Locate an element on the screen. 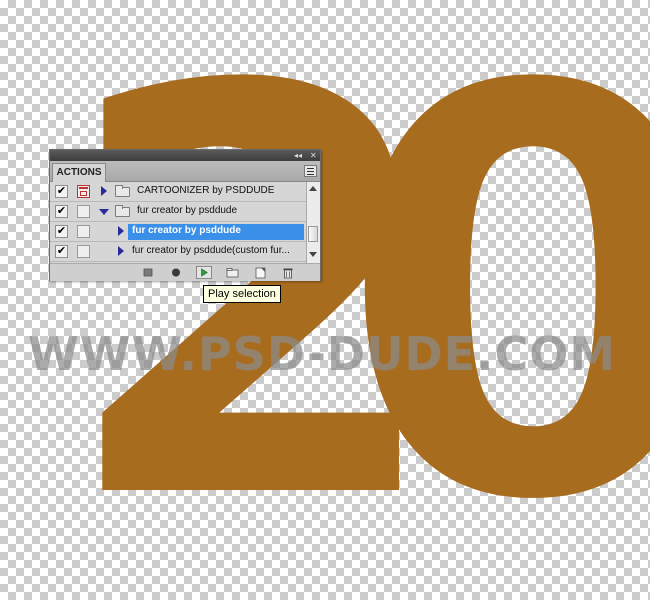  collapse-triangle-icon is located at coordinates (104, 212).